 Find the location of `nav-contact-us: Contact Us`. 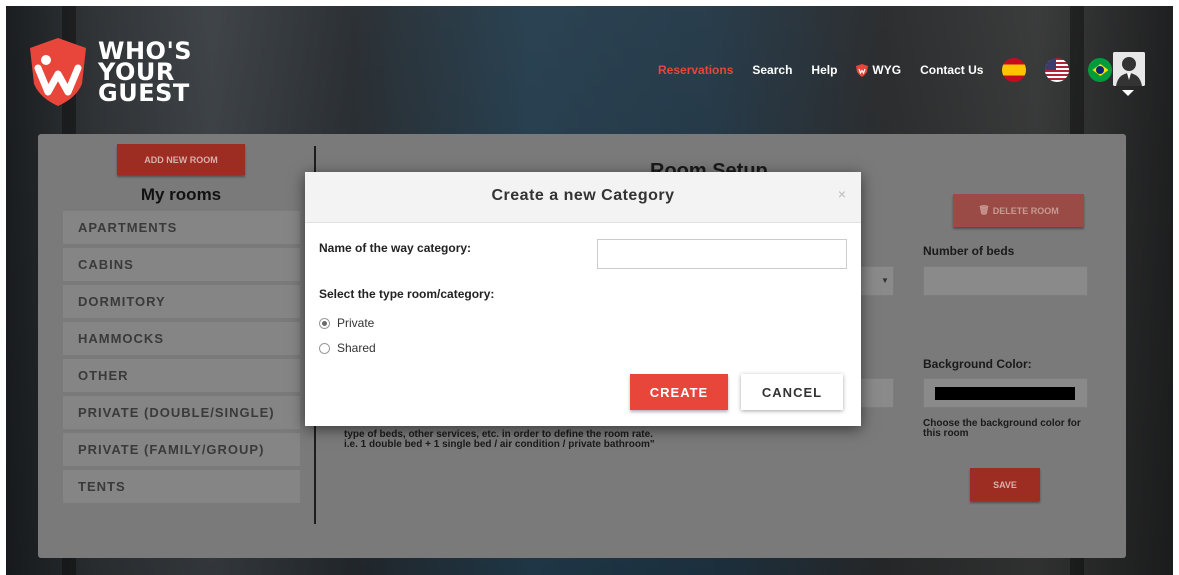

nav-contact-us: Contact Us is located at coordinates (951, 70).